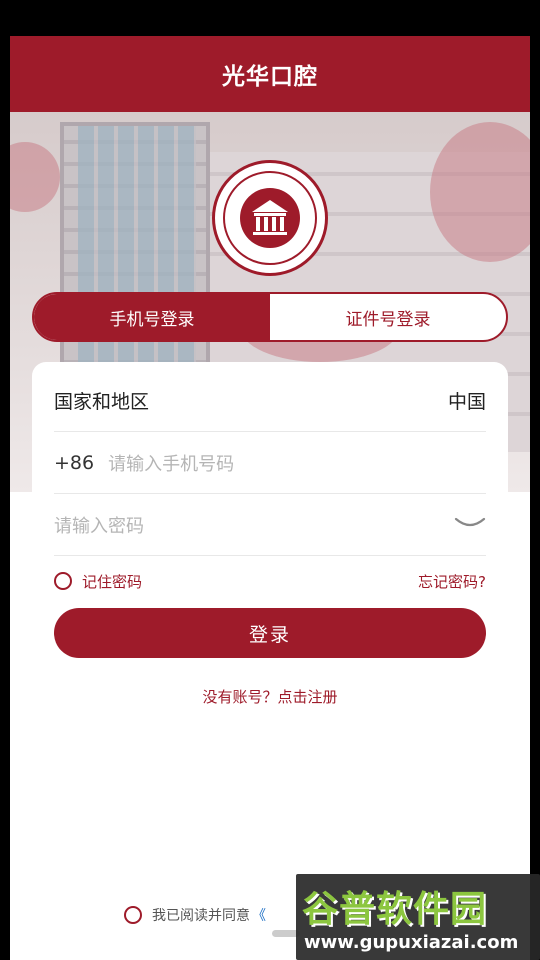 The image size is (540, 960). I want to click on remember-label: 记住密码, so click(112, 581).